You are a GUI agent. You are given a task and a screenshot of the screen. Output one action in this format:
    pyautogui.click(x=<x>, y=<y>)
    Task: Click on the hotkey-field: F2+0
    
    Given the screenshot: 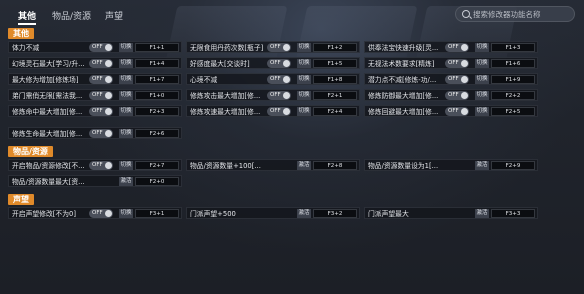 What is the action you would take?
    pyautogui.click(x=157, y=181)
    